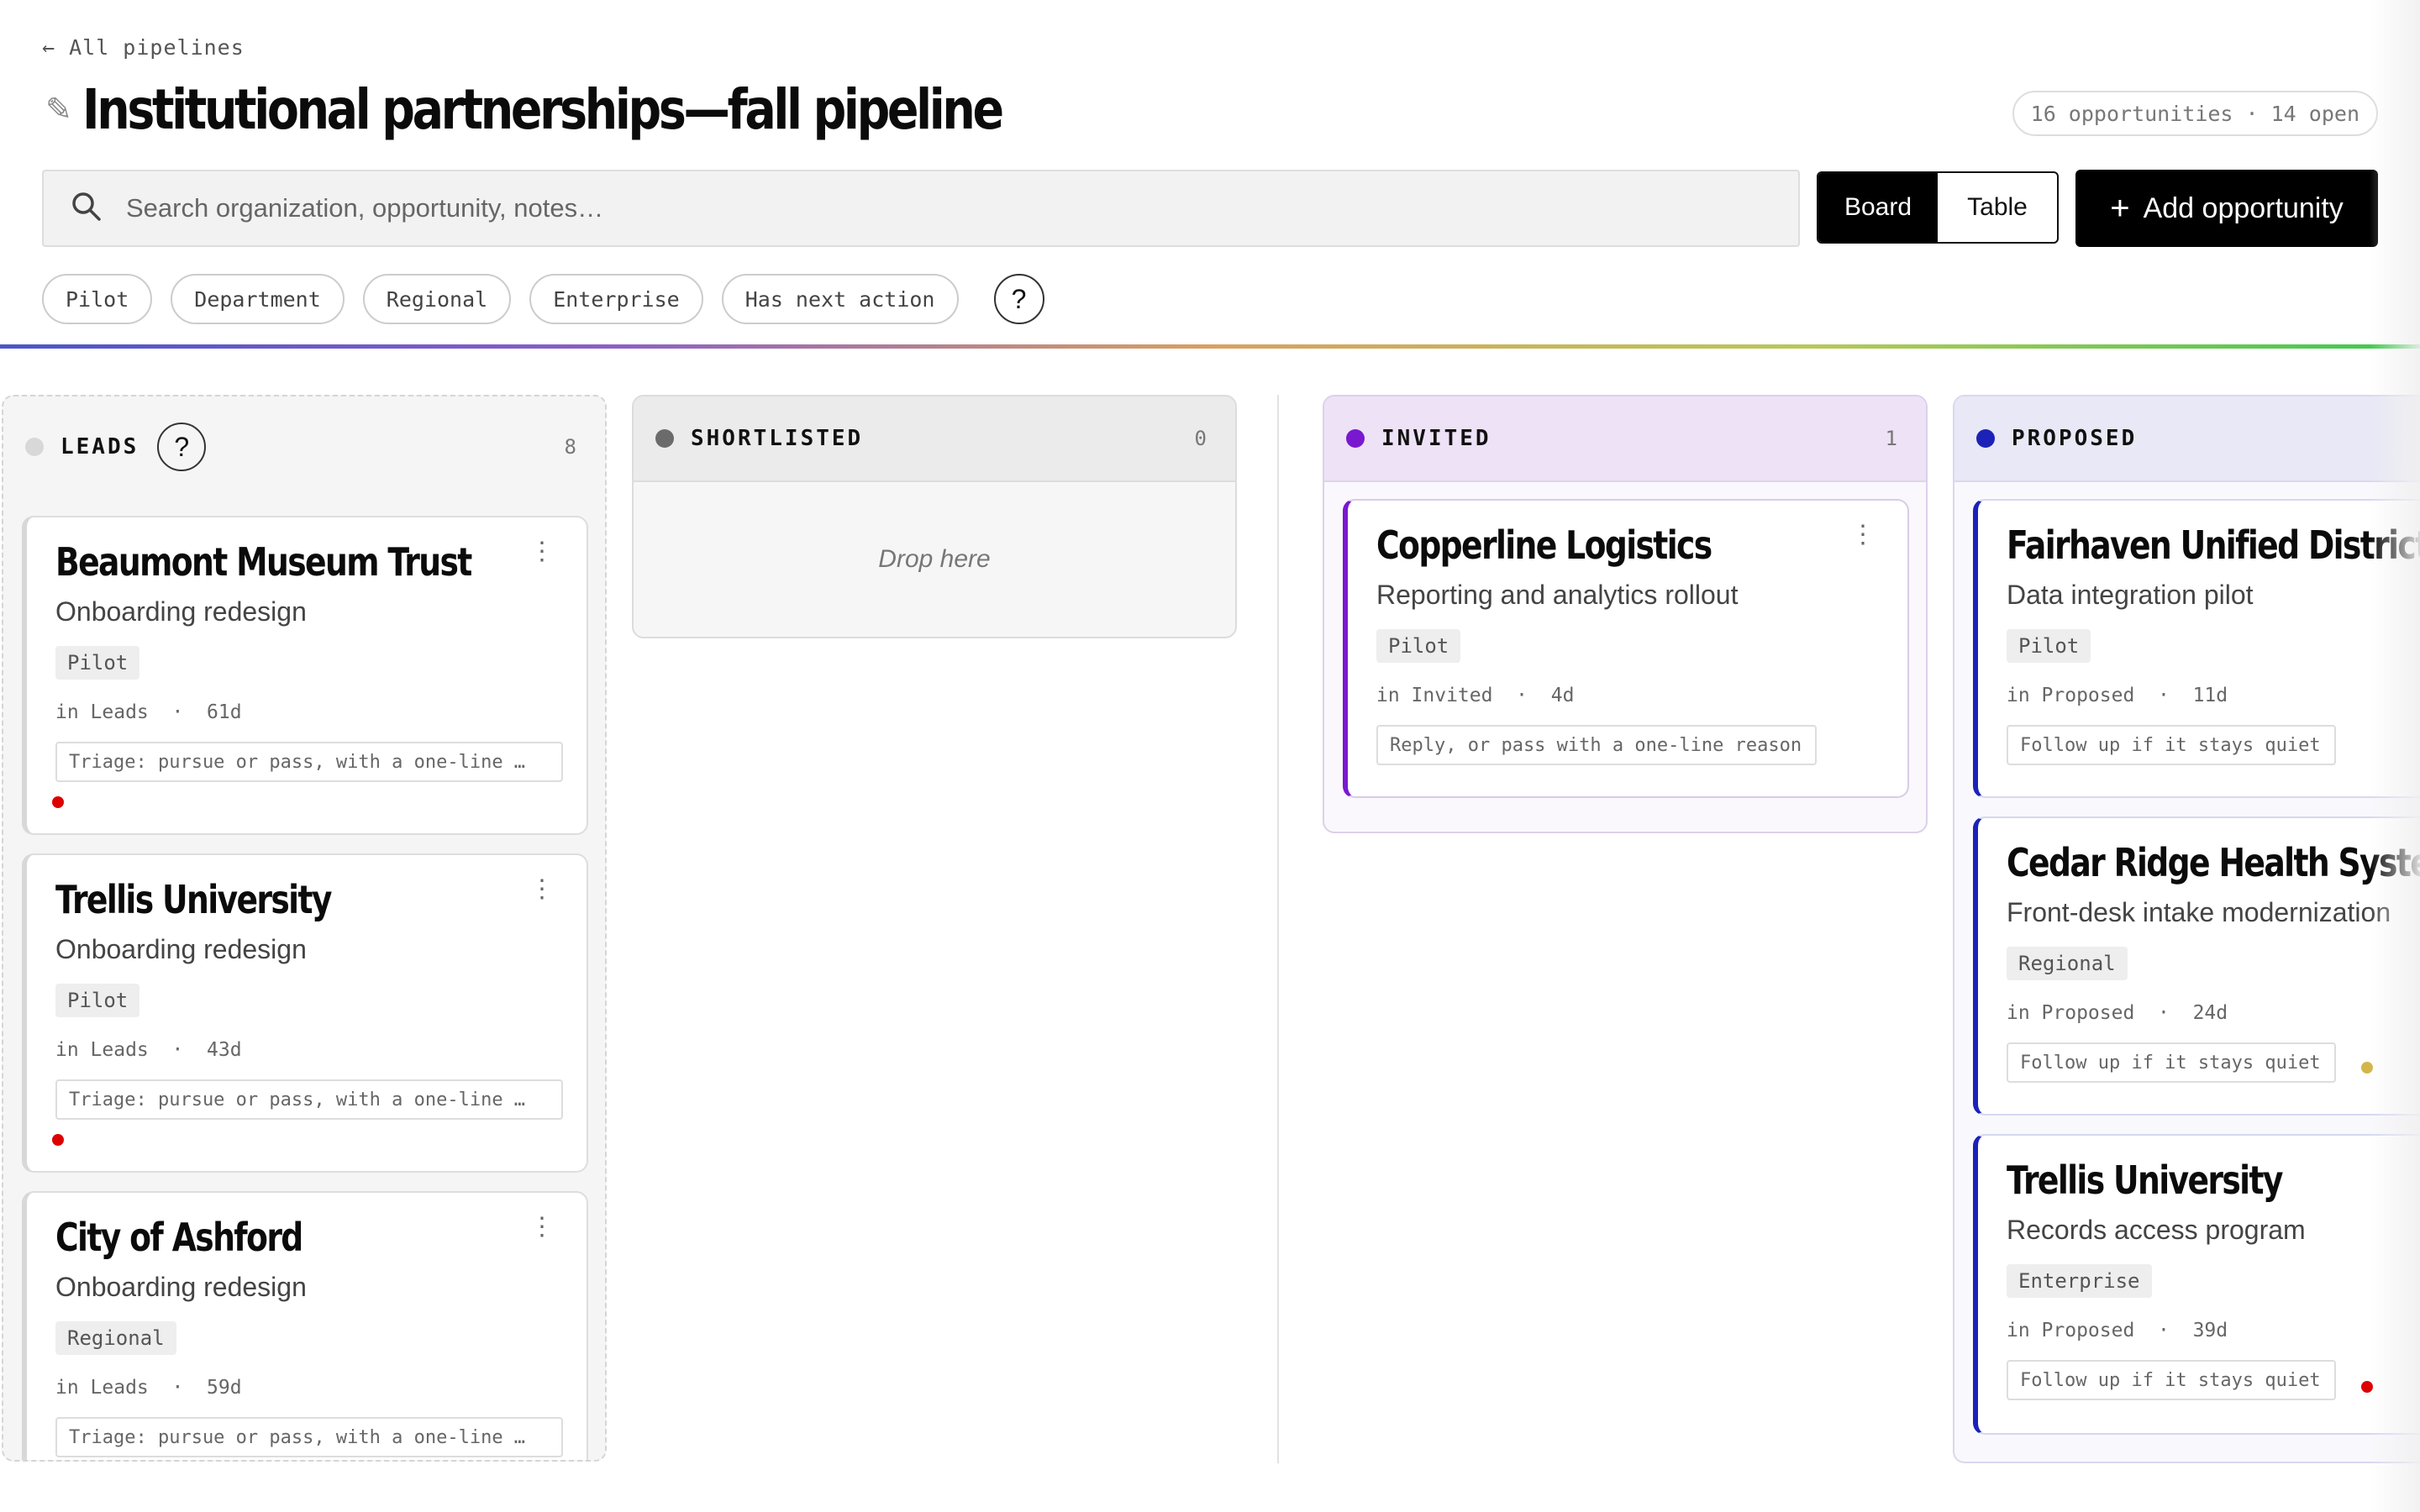 Image resolution: width=2420 pixels, height=1512 pixels. Describe the element at coordinates (2199, 912) in the screenshot. I see `card-opportunity: Front-desk intake modernization` at that location.